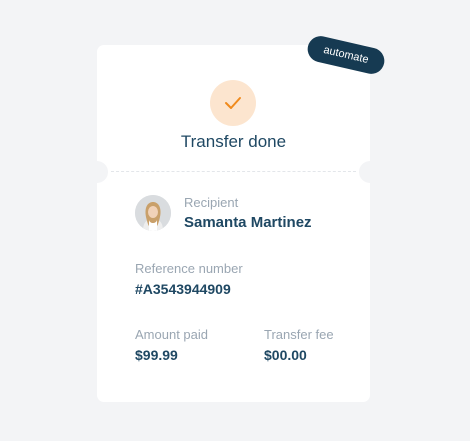  What do you see at coordinates (233, 171) in the screenshot?
I see `dashed-divider` at bounding box center [233, 171].